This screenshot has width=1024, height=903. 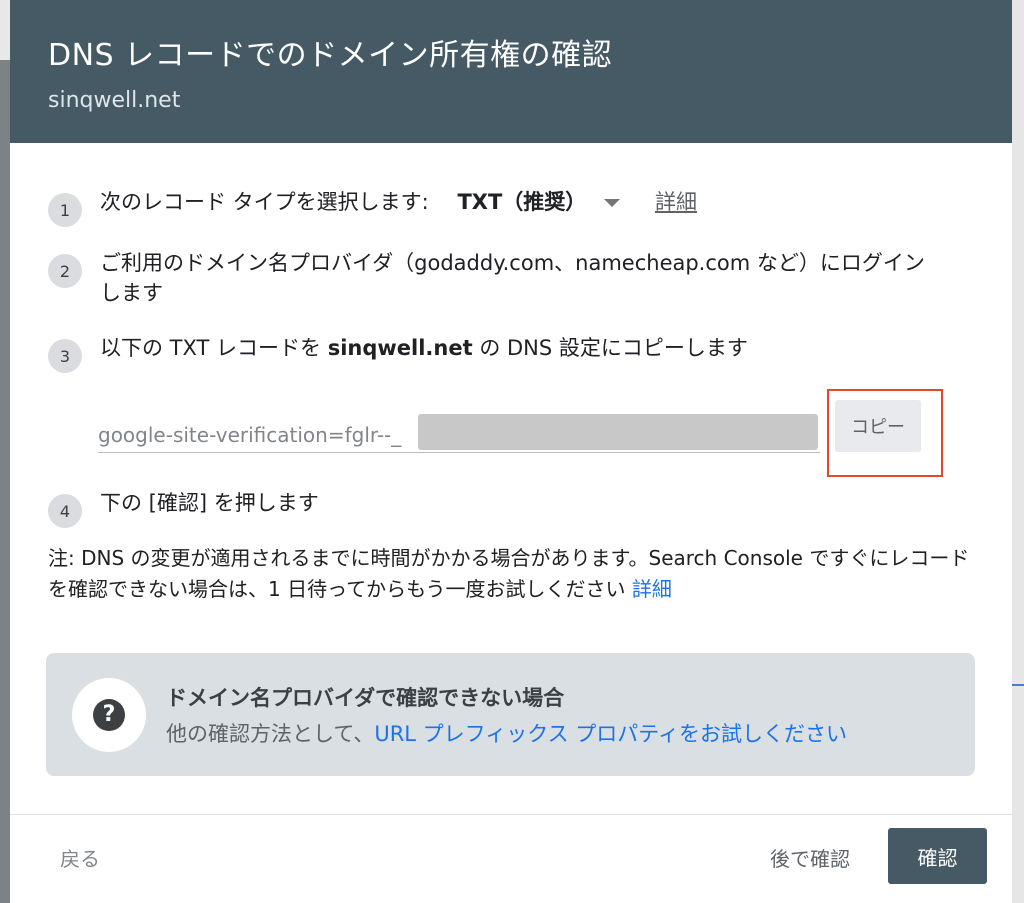 I want to click on verify-button: 確認, so click(x=937, y=856).